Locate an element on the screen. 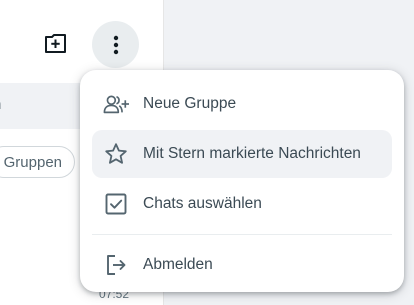  menu-button is located at coordinates (115, 44).